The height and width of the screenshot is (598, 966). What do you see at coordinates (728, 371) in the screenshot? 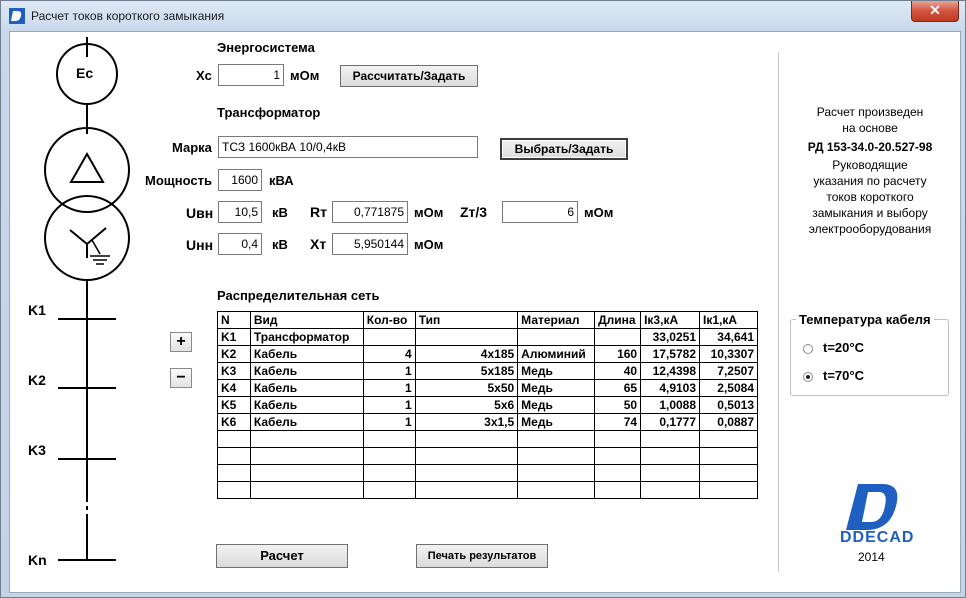
I see `table-cell: 7,2507` at bounding box center [728, 371].